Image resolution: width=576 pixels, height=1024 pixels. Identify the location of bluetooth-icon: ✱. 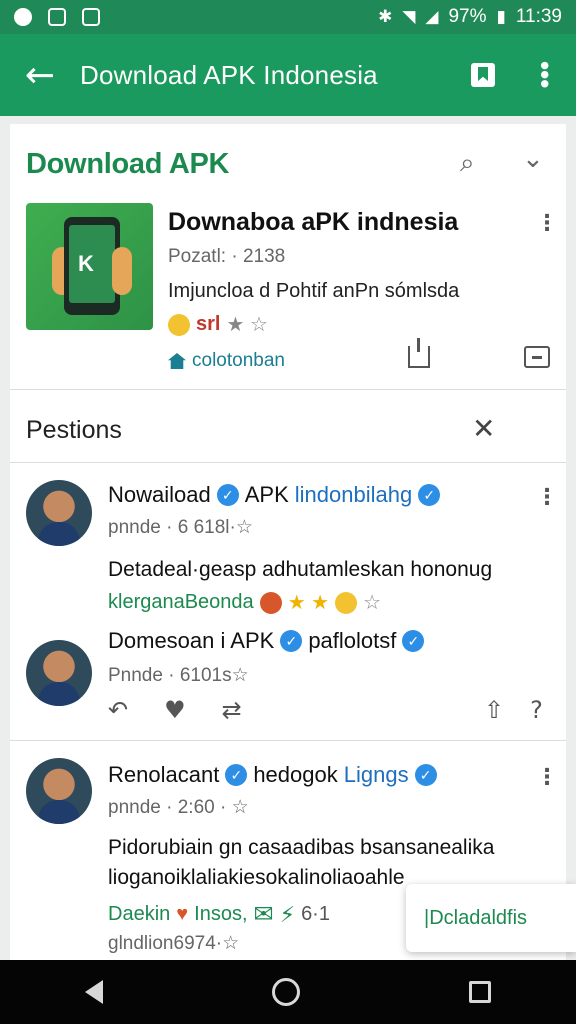
(385, 16).